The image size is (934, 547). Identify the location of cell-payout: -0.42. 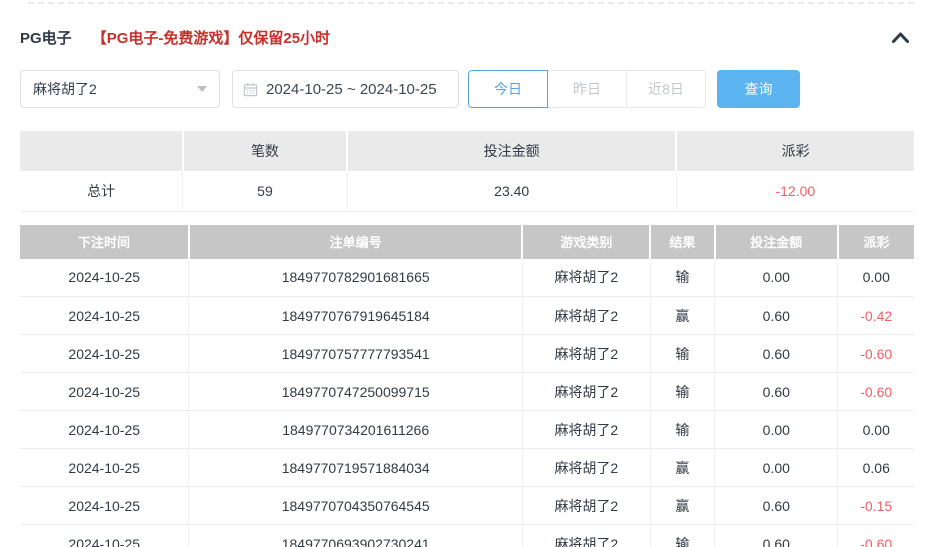
(875, 315).